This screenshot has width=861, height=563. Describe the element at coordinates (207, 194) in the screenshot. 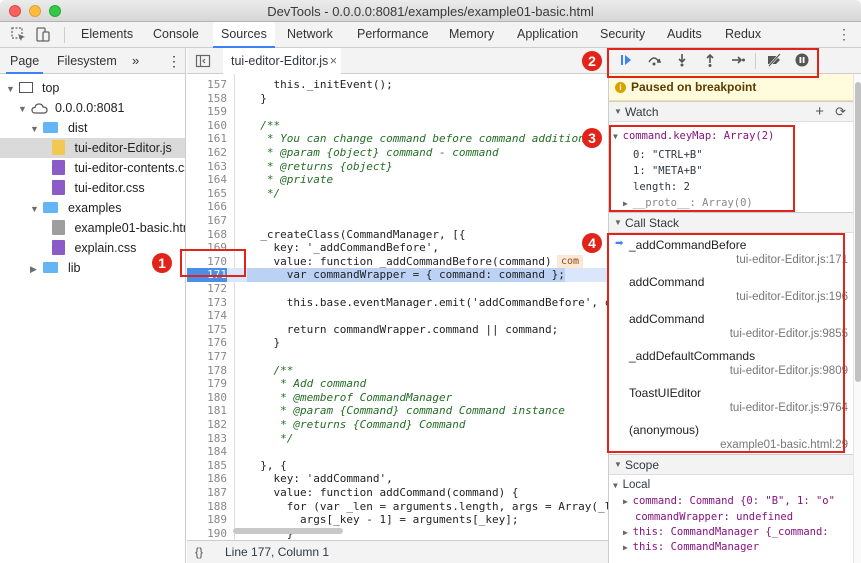

I see `line-number: 165` at that location.